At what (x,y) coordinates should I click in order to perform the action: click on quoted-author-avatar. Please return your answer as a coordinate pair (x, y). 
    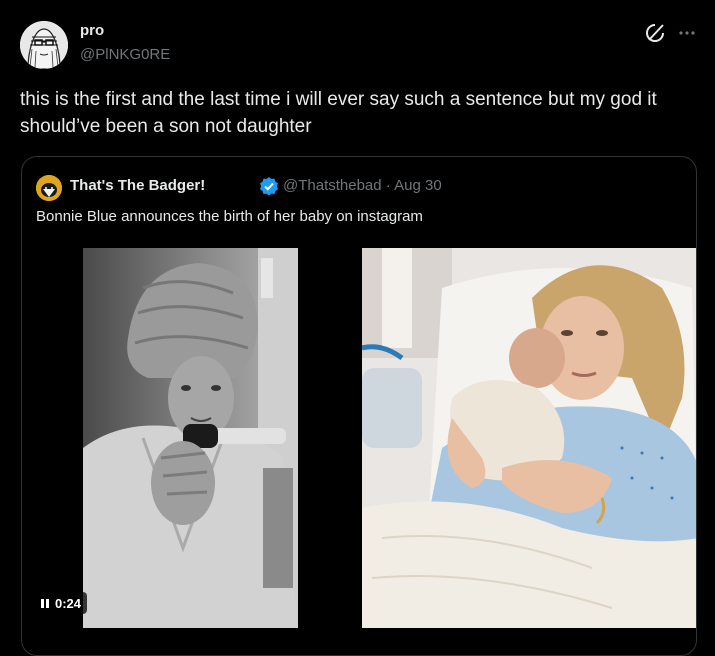
    Looking at the image, I should click on (49, 188).